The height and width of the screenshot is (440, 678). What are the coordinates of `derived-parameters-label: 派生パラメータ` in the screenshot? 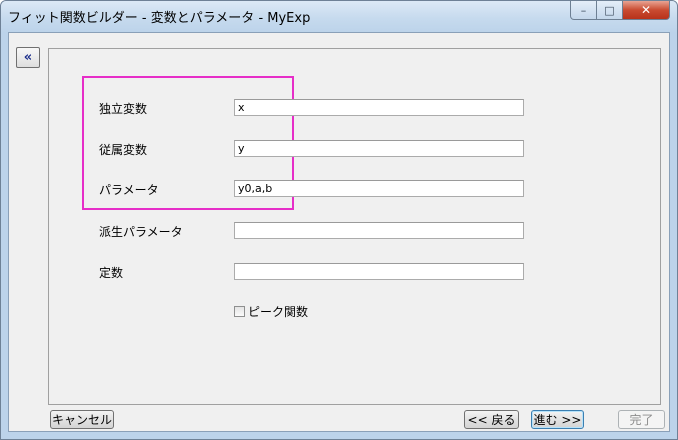 It's located at (141, 232).